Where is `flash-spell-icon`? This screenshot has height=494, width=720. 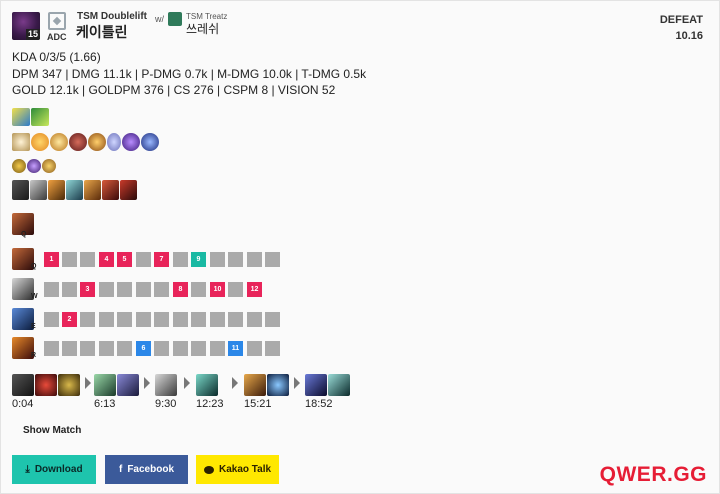
flash-spell-icon is located at coordinates (21, 117).